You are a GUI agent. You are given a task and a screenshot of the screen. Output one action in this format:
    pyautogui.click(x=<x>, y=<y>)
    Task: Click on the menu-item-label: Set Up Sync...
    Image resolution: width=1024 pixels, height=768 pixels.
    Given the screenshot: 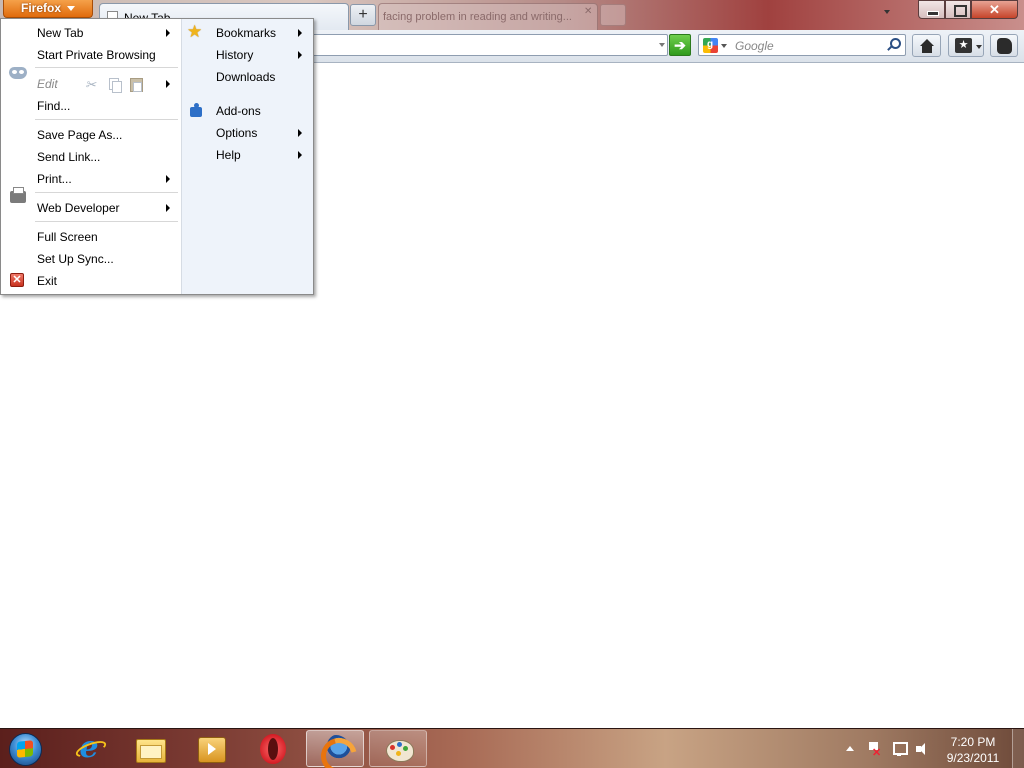 What is the action you would take?
    pyautogui.click(x=75, y=259)
    